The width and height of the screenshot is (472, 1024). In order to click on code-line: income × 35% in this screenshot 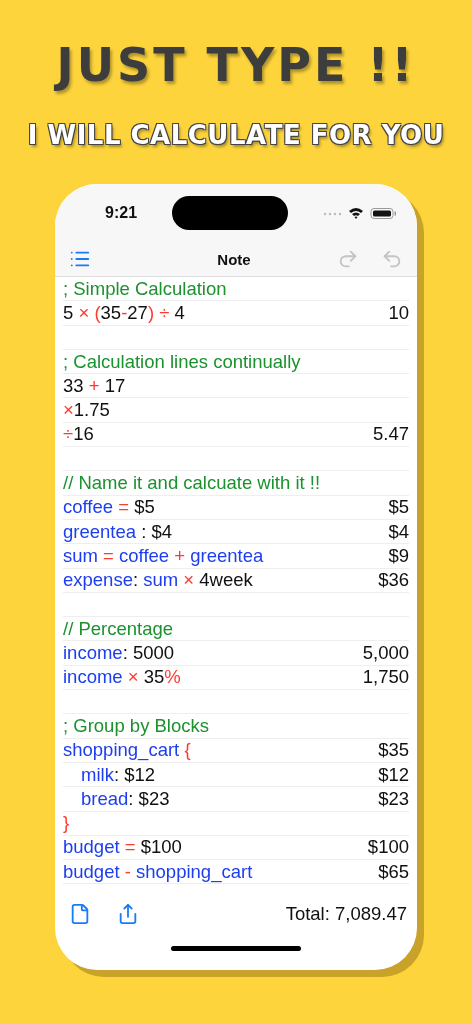, I will do `click(122, 677)`.